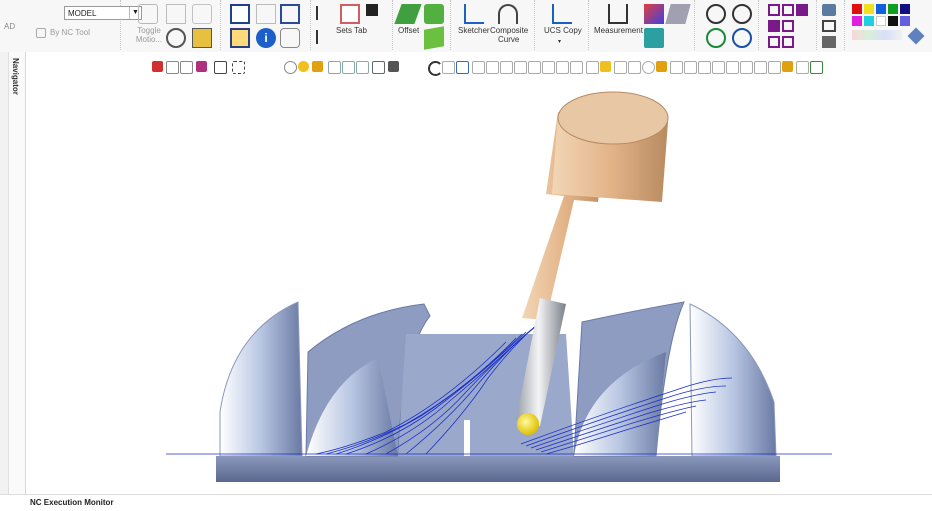  I want to click on zoom-group, so click(728, 25).